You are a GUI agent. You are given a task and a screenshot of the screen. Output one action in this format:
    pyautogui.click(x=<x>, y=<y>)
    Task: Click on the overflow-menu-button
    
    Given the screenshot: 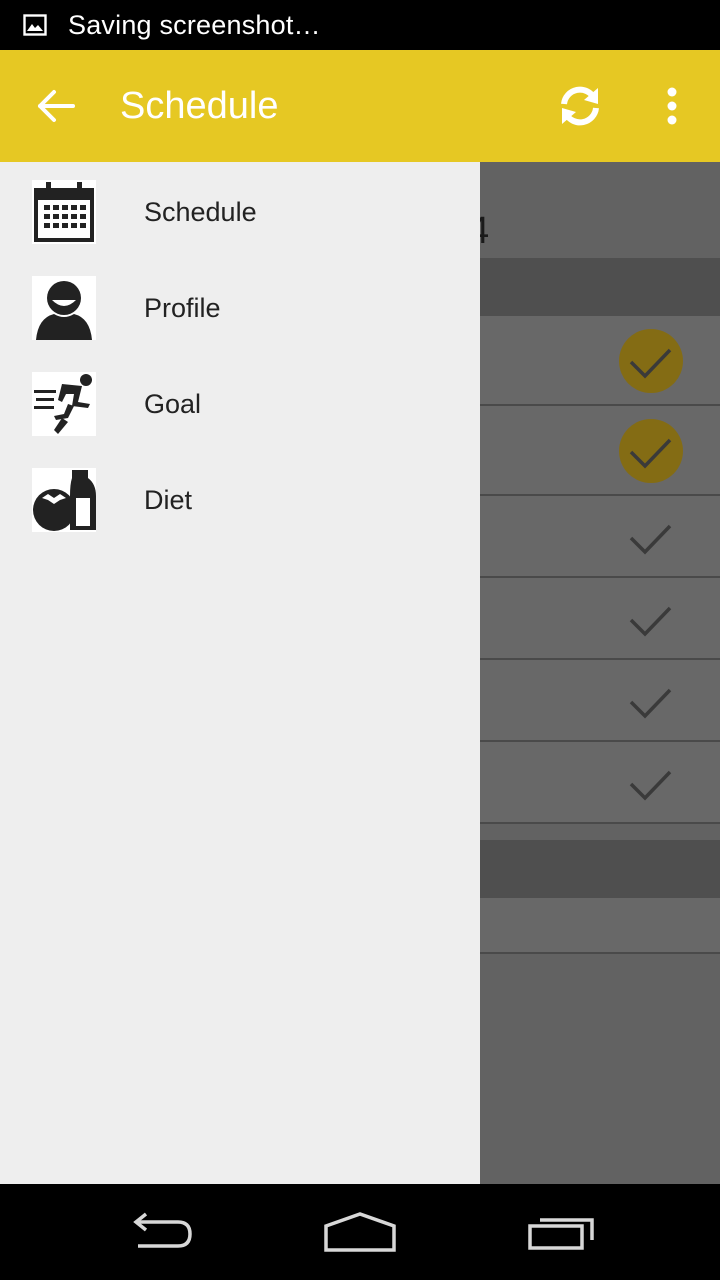 What is the action you would take?
    pyautogui.click(x=672, y=106)
    